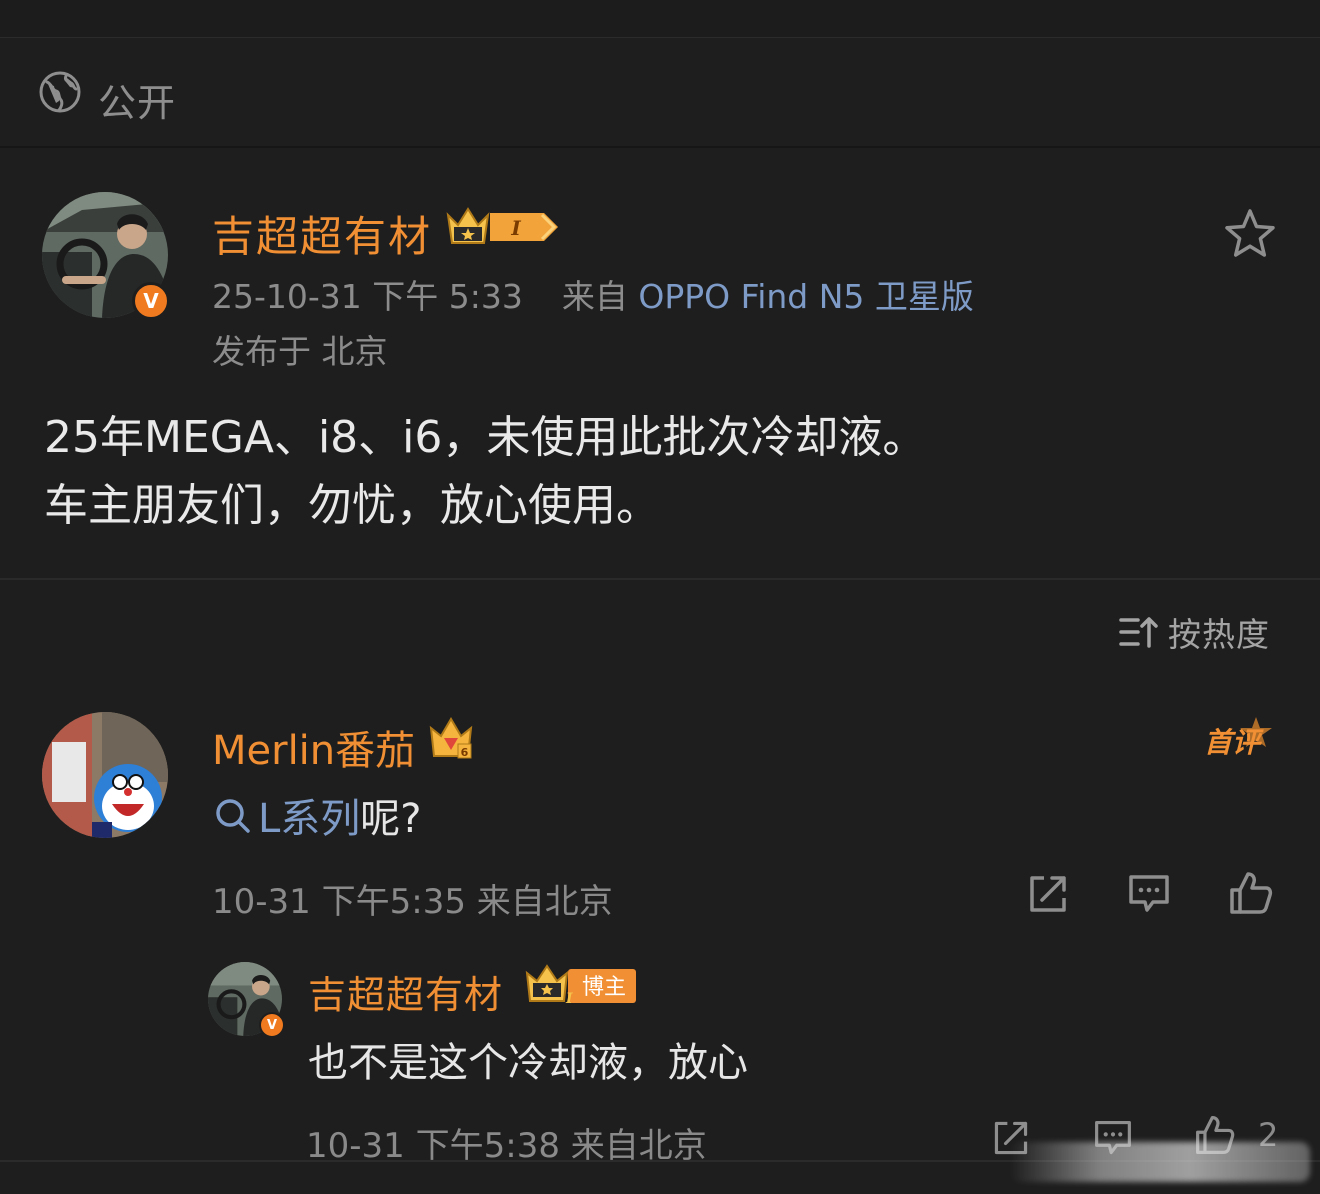  Describe the element at coordinates (412, 902) in the screenshot. I see `comment-meta: 10-31 下午5:35 来自北京` at that location.